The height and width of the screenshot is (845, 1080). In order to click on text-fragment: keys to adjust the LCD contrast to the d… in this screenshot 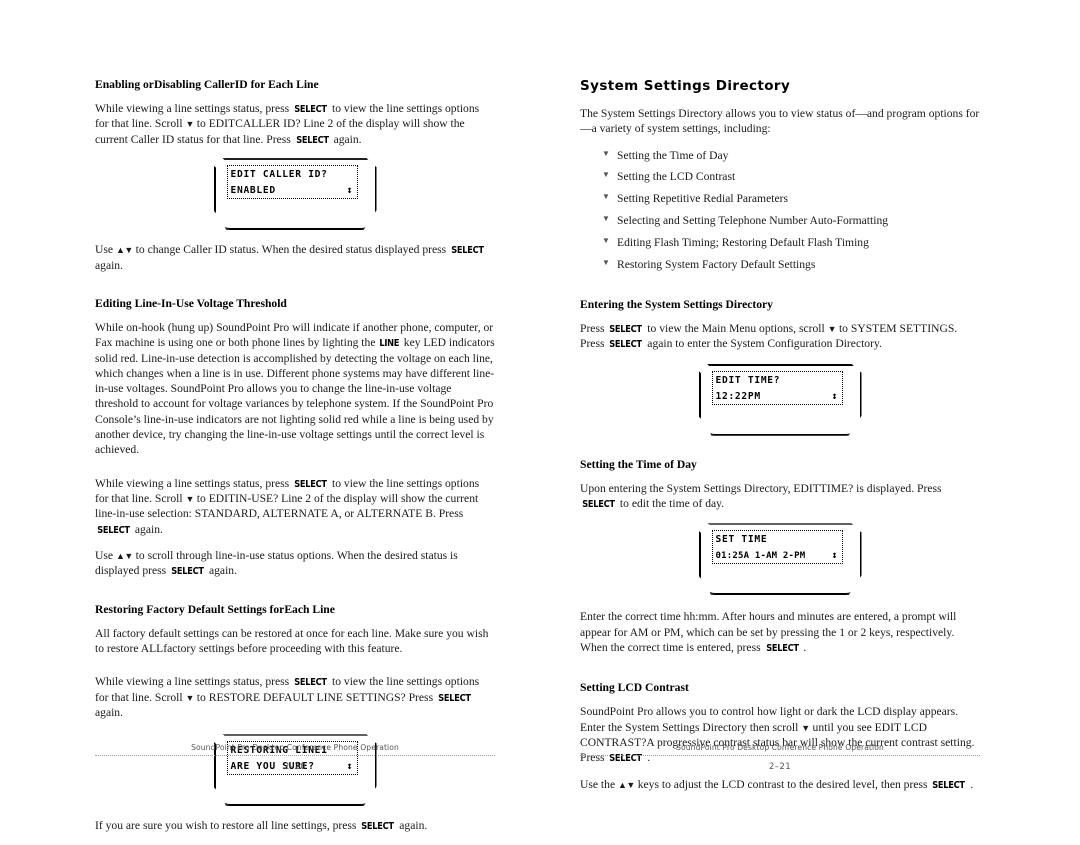, I will do `click(782, 784)`.